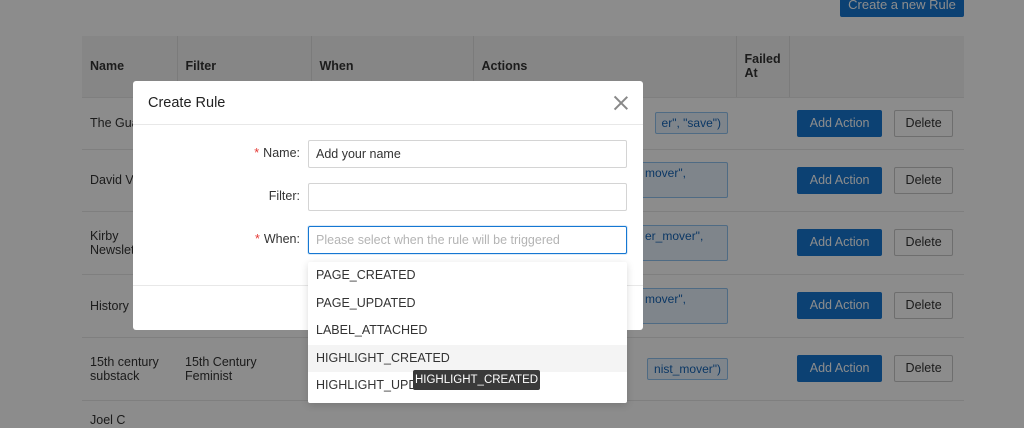 This screenshot has width=1024, height=428. What do you see at coordinates (621, 103) in the screenshot?
I see `close-icon` at bounding box center [621, 103].